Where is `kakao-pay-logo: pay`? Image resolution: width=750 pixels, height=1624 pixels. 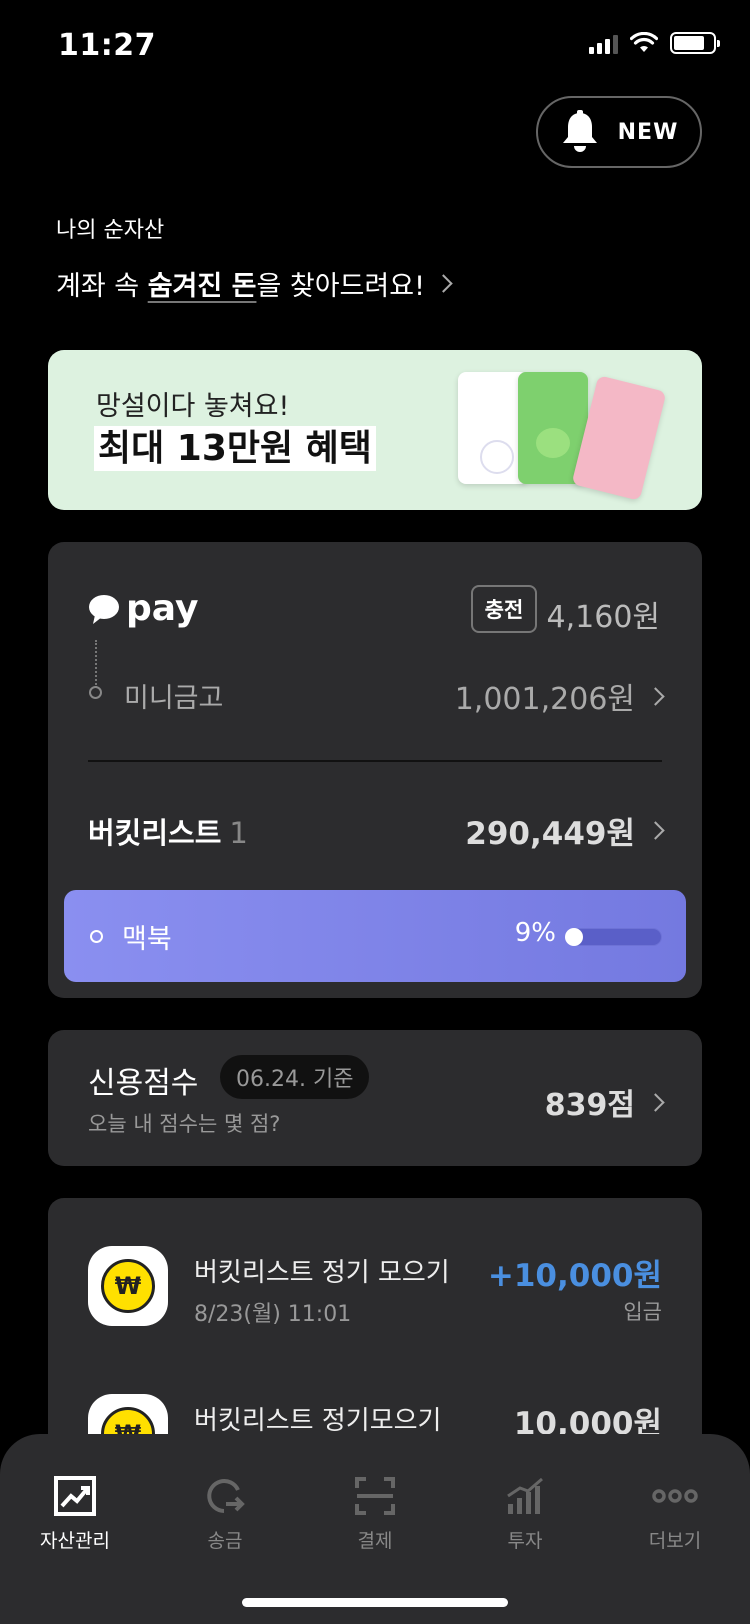
kakao-pay-logo: pay is located at coordinates (143, 608).